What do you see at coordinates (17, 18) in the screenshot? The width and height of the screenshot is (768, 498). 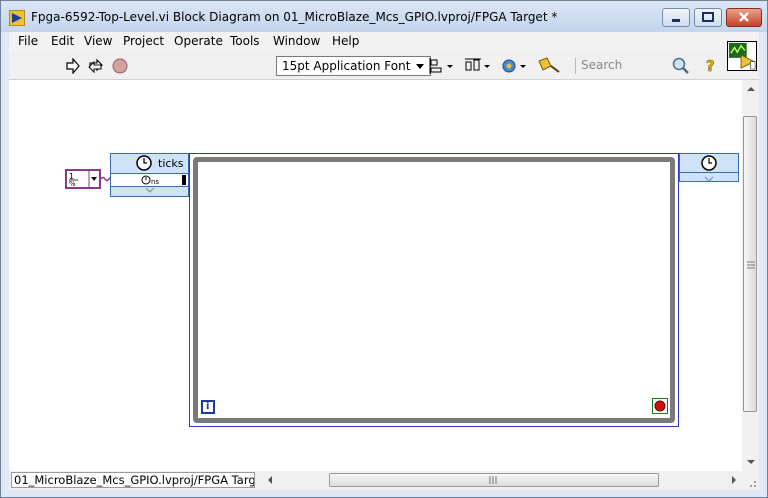 I see `labview-app-icon` at bounding box center [17, 18].